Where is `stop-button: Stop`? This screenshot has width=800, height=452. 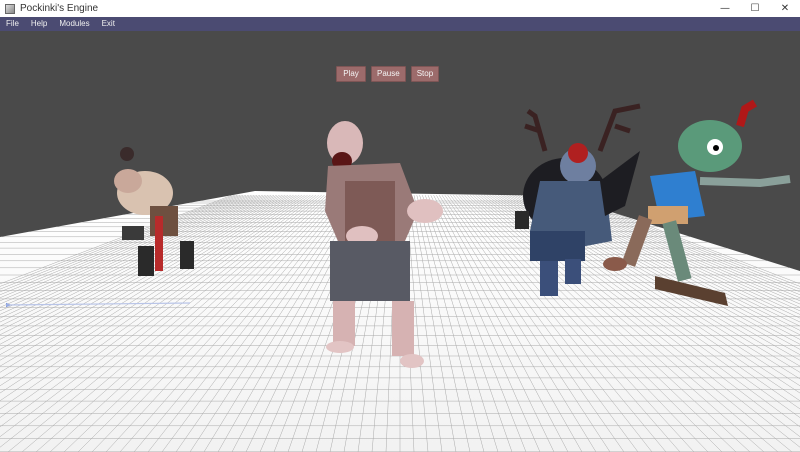 stop-button: Stop is located at coordinates (425, 74).